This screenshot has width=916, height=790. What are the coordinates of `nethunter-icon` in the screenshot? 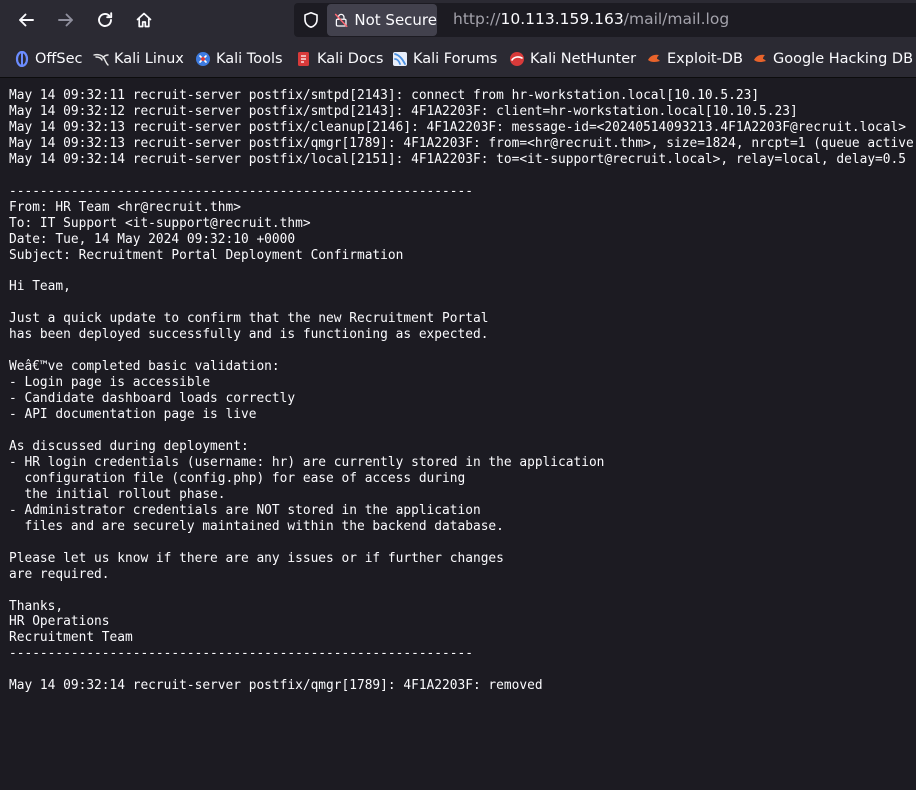 It's located at (517, 59).